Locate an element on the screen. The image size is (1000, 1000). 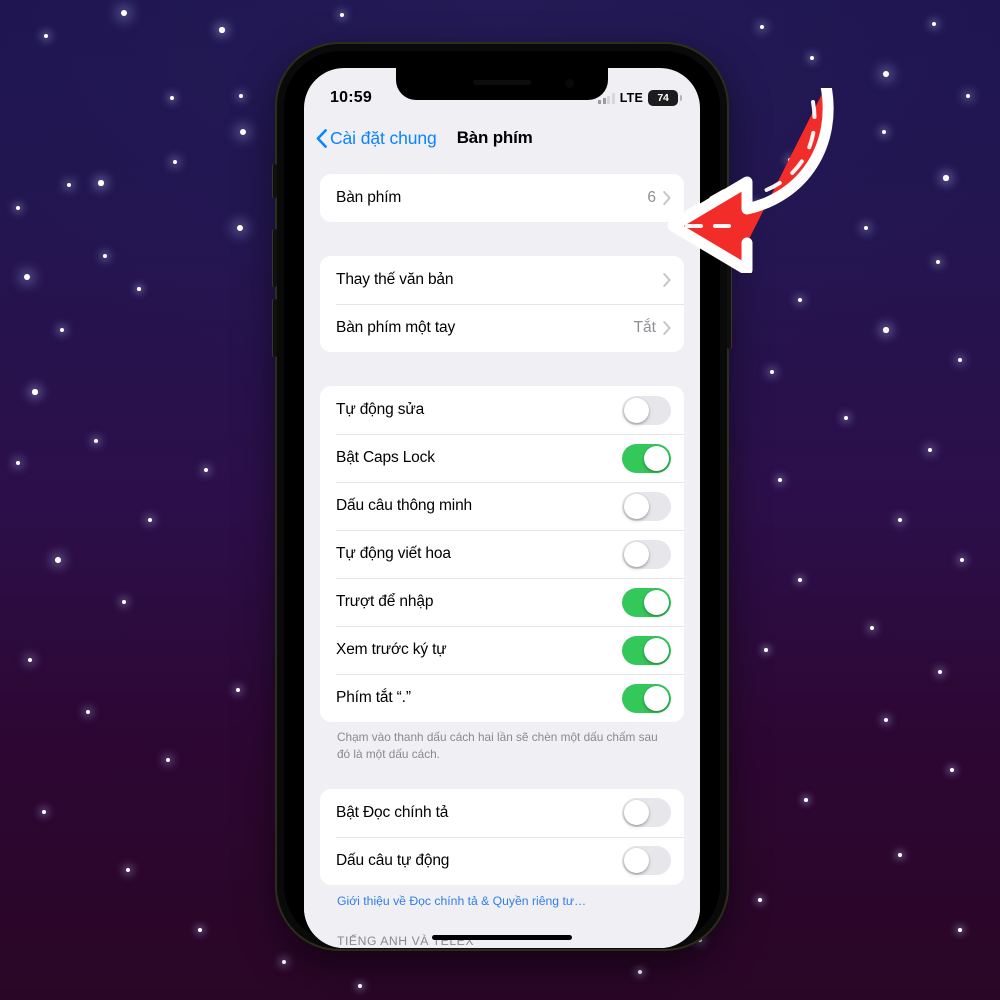
row-bat-caps-lock: Bật Caps Lock is located at coordinates (502, 458).